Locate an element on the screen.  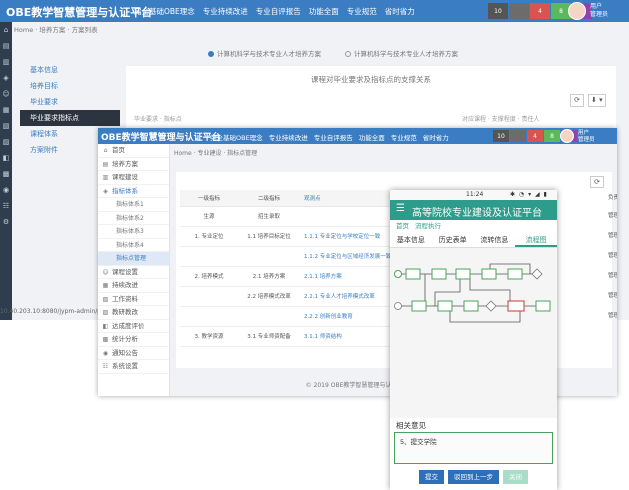
back-nav-item-1: 完全基础OBE理念 is located at coordinates (164, 11).